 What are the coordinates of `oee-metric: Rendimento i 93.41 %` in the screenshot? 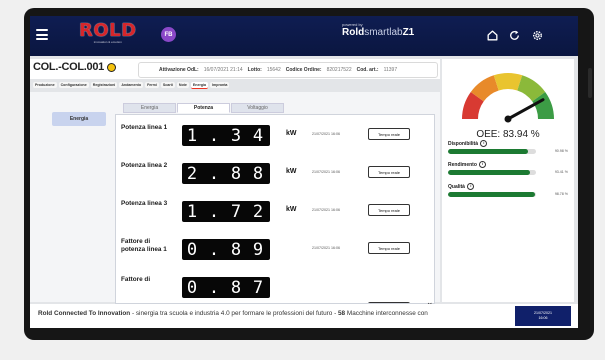 It's located at (509, 168).